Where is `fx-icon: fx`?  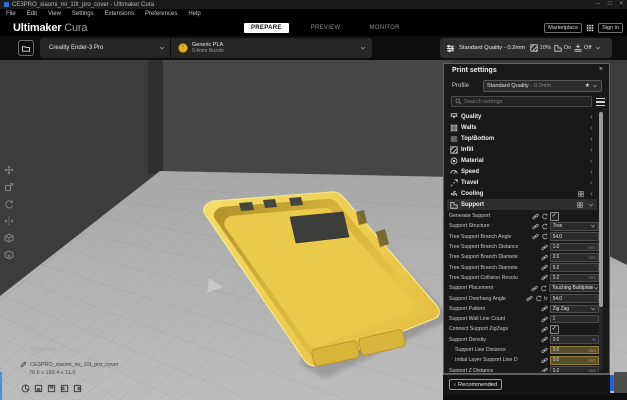 fx-icon: fx is located at coordinates (546, 299).